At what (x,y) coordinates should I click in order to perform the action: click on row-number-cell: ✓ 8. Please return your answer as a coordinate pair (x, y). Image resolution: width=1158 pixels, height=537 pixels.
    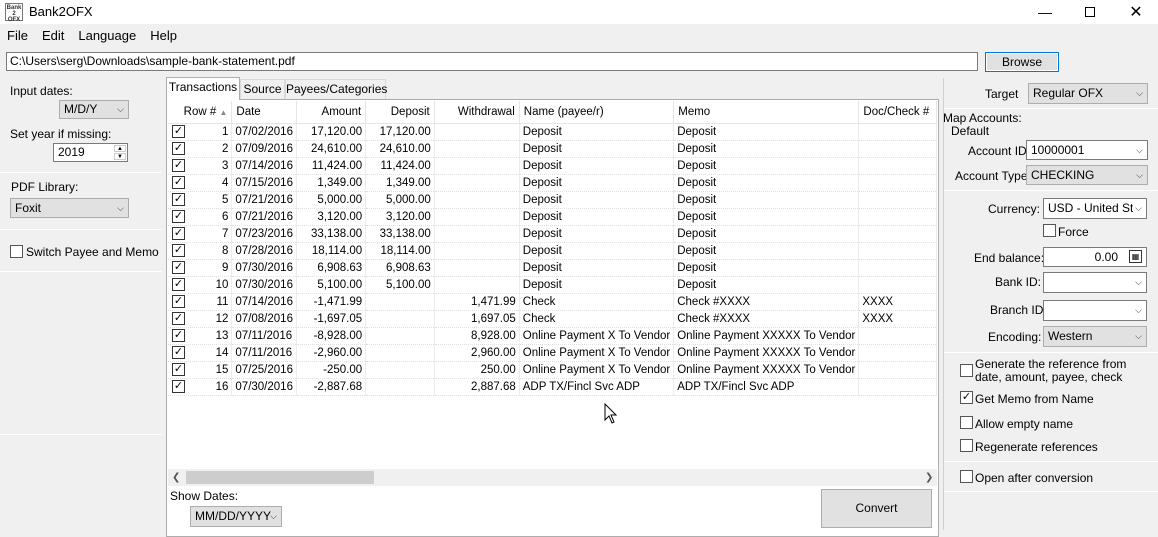
    Looking at the image, I should click on (200, 251).